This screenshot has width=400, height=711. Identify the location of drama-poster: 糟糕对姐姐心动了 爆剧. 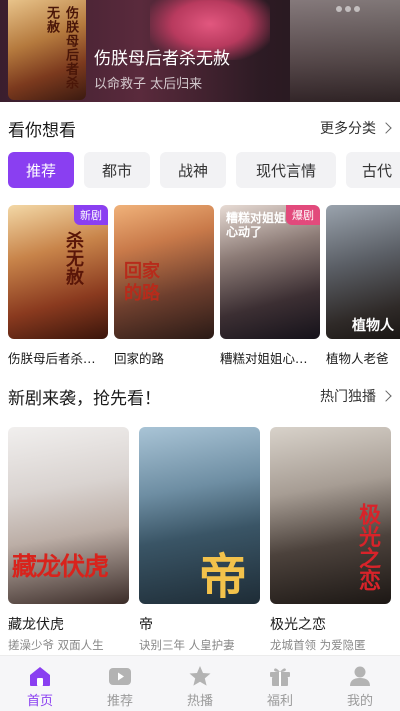
(270, 272).